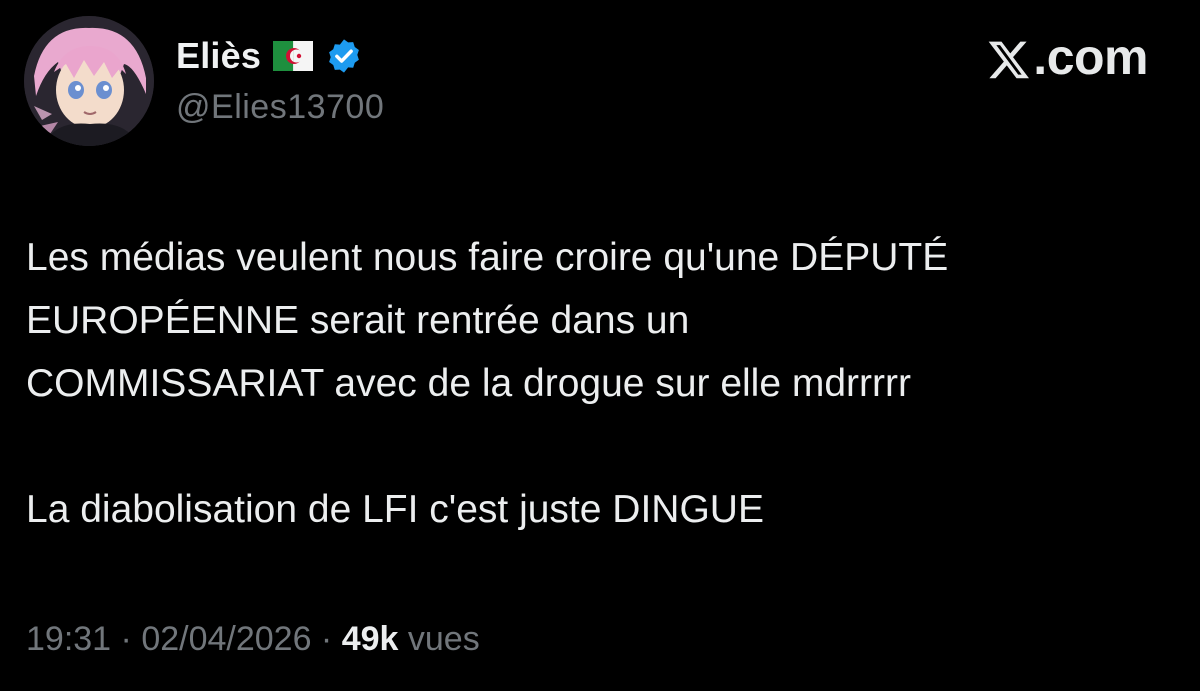 The height and width of the screenshot is (691, 1200). I want to click on tweet-meta: 19:31 · 02/04/2026 · 49k vues, so click(253, 639).